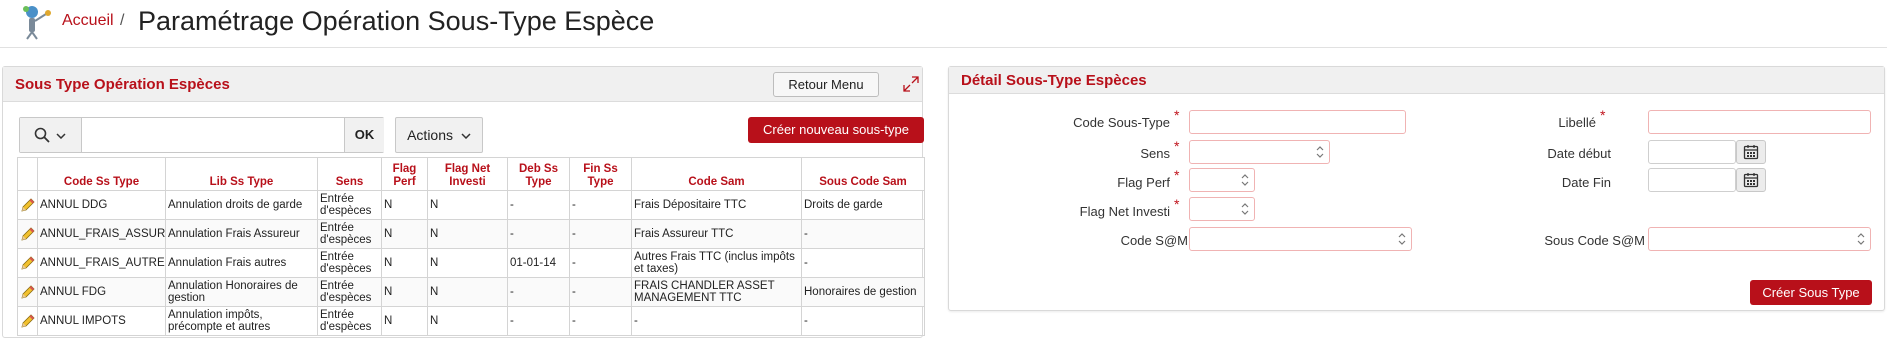  I want to click on table-cell: ANNUL IMPOTS, so click(101, 321).